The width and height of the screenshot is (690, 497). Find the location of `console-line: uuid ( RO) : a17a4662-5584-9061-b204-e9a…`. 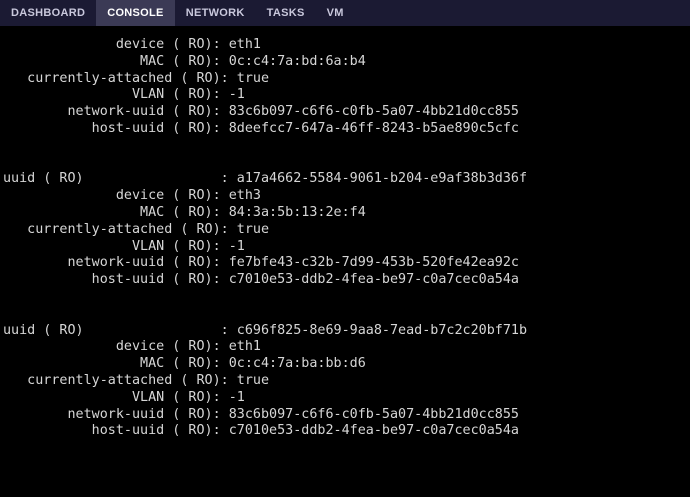

console-line: uuid ( RO) : a17a4662-5584-9061-b204-e9a… is located at coordinates (265, 179).